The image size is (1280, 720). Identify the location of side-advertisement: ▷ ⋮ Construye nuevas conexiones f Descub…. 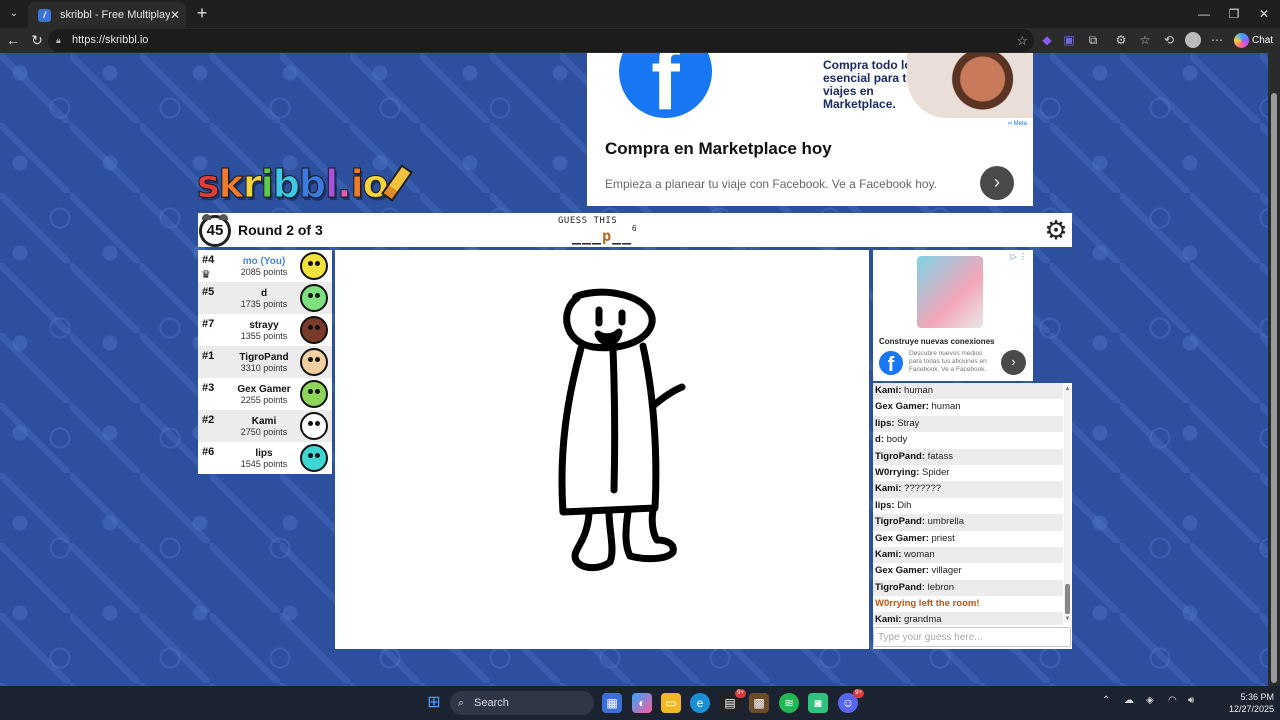
(953, 315).